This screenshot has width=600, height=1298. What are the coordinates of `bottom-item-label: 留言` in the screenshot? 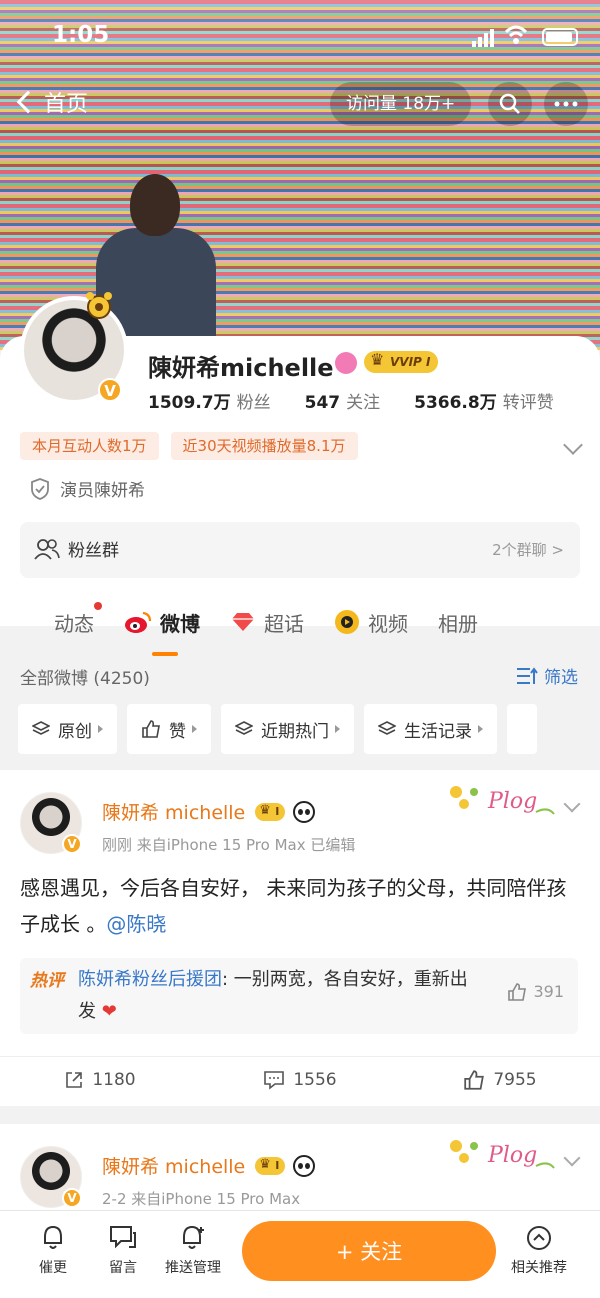 It's located at (123, 1268).